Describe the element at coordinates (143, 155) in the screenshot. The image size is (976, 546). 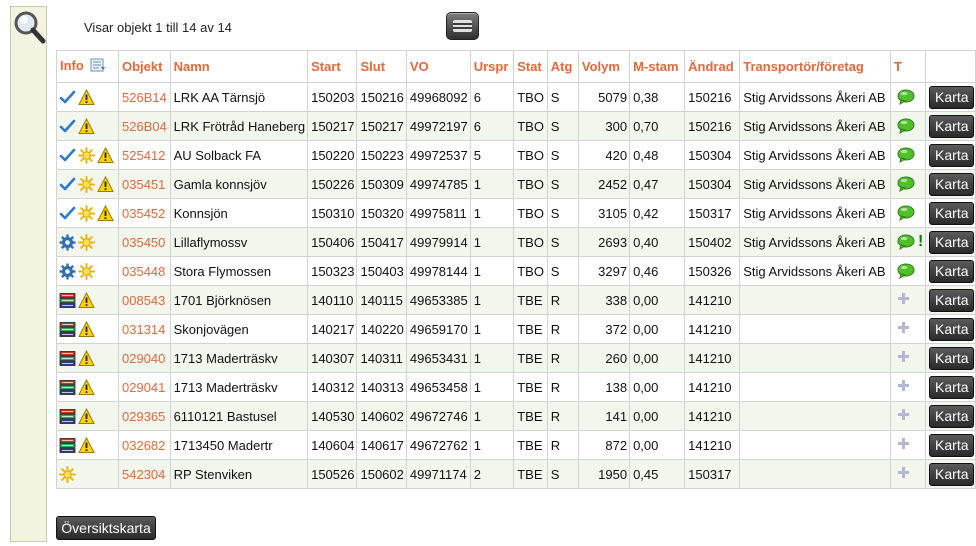
I see `objekt-link: 525412` at that location.